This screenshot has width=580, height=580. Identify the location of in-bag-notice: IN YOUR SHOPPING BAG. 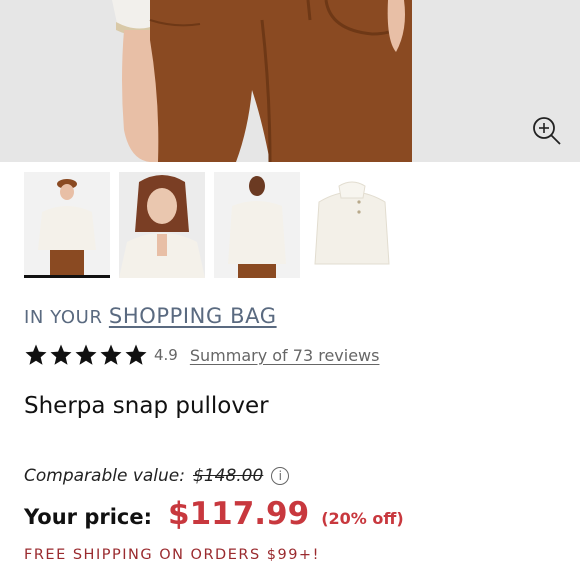
(150, 316).